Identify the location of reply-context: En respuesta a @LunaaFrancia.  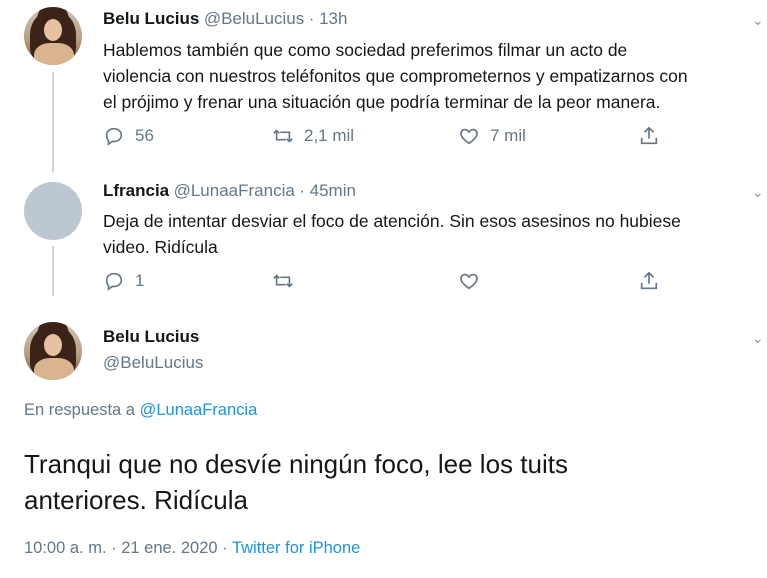
(140, 410).